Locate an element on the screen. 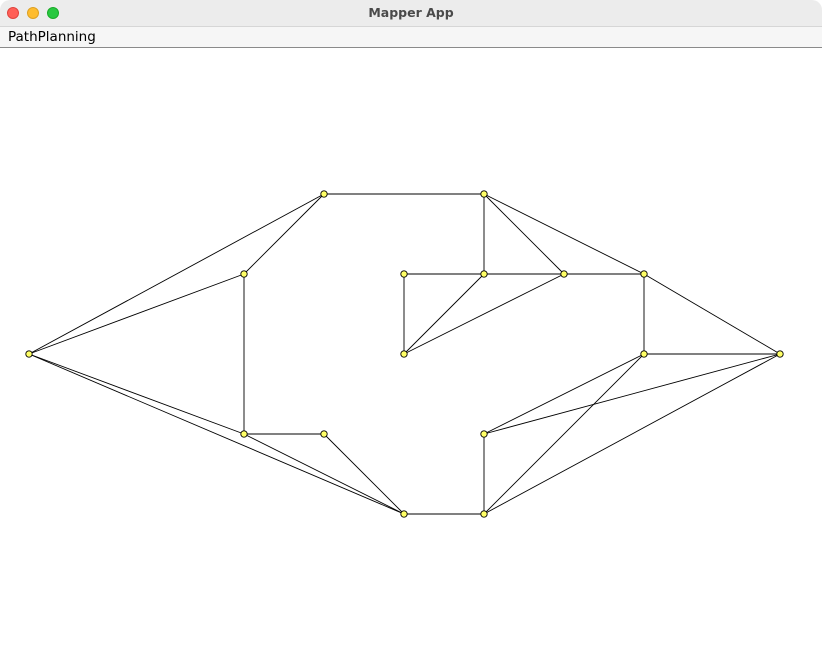 Image resolution: width=822 pixels, height=672 pixels. window-title: Mapper App is located at coordinates (411, 12).